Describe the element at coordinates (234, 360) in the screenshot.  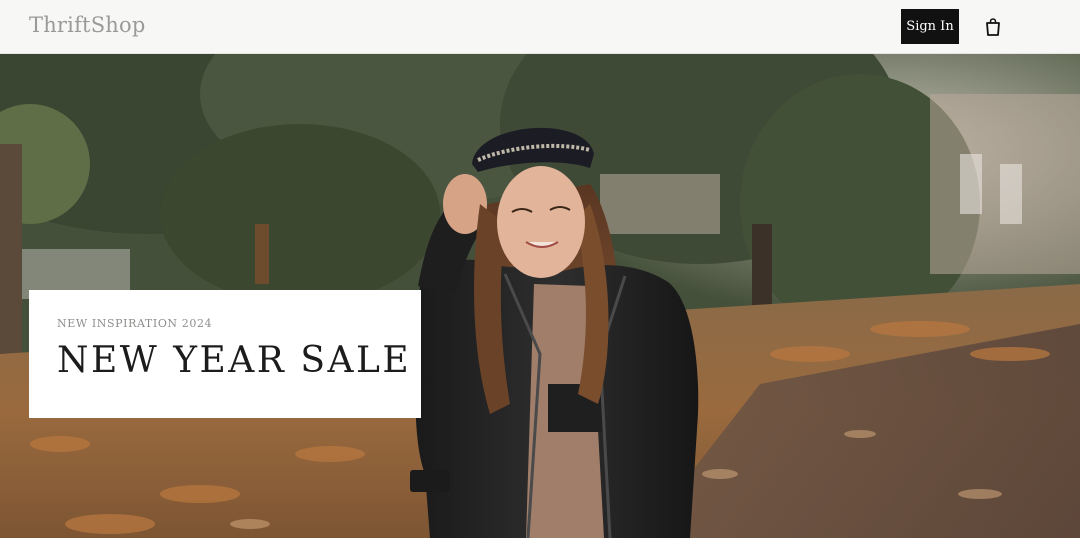
I see `promo-title: NEW YEAR SALE` at that location.